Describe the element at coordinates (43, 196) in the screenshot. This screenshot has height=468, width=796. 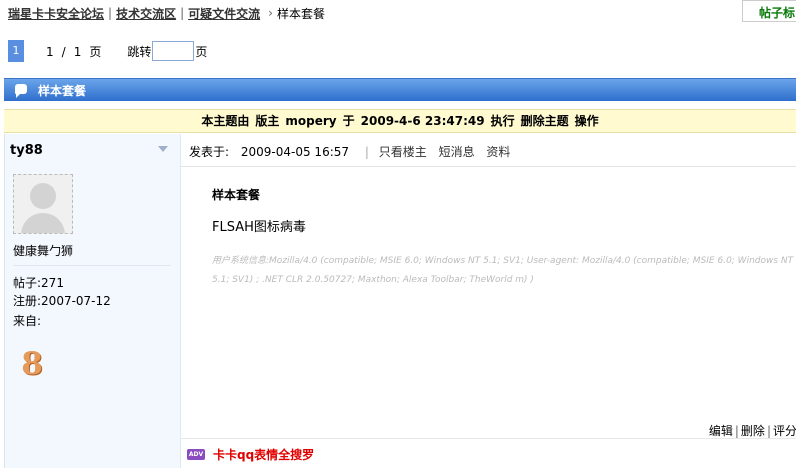
I see `avatar-head` at that location.